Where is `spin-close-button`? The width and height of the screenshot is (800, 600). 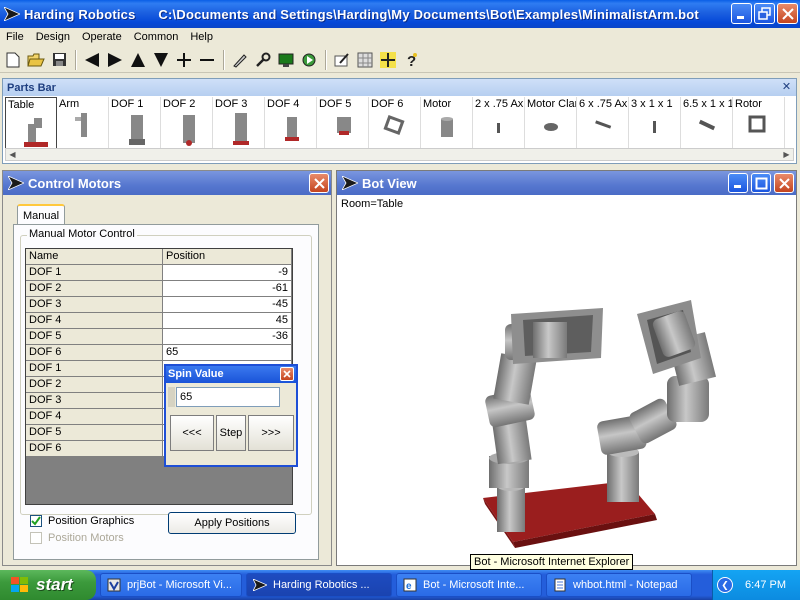
spin-close-button is located at coordinates (287, 374).